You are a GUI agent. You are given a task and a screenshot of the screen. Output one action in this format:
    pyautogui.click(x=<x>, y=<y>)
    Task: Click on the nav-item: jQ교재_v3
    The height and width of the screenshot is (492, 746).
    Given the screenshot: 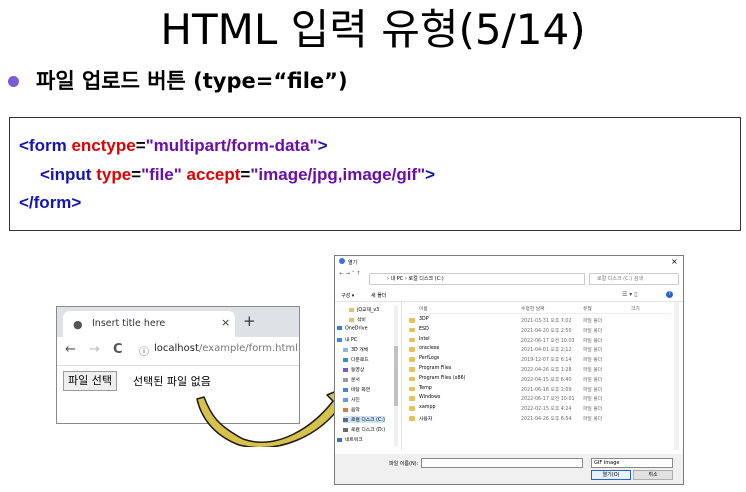 What is the action you would take?
    pyautogui.click(x=364, y=309)
    